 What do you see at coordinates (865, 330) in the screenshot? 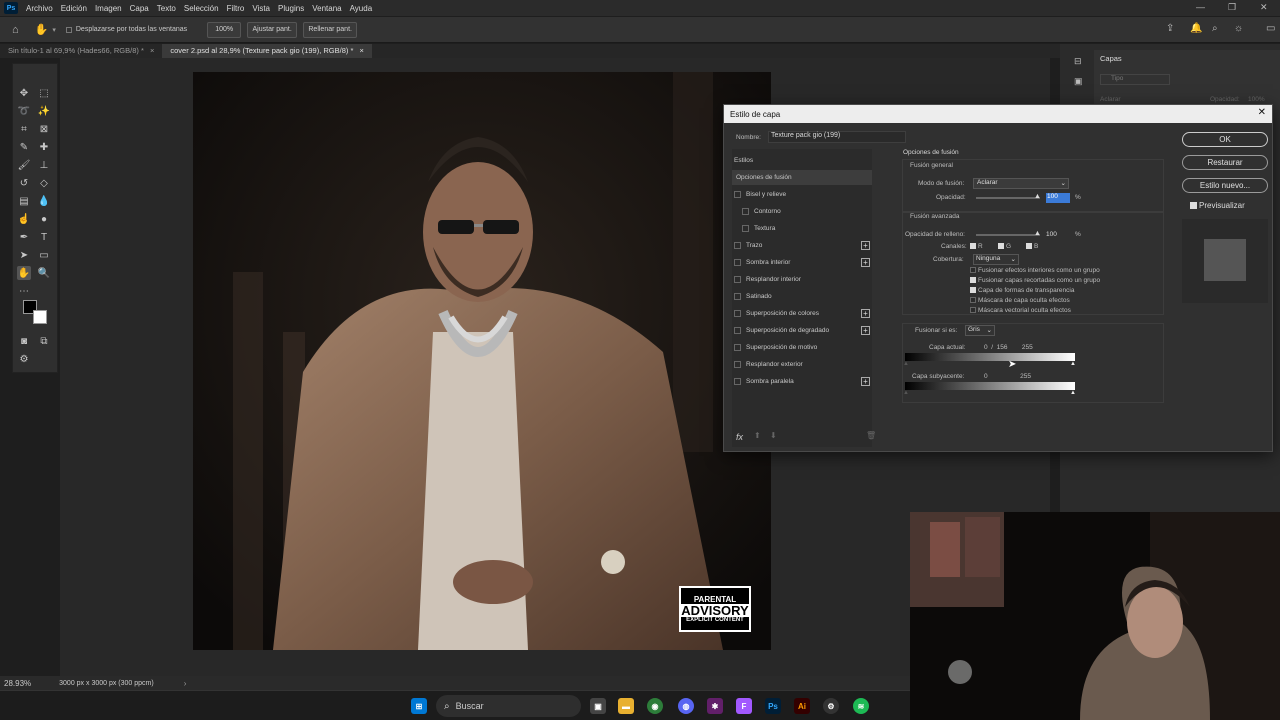
I see `add-gradient-overlay-icon: +` at bounding box center [865, 330].